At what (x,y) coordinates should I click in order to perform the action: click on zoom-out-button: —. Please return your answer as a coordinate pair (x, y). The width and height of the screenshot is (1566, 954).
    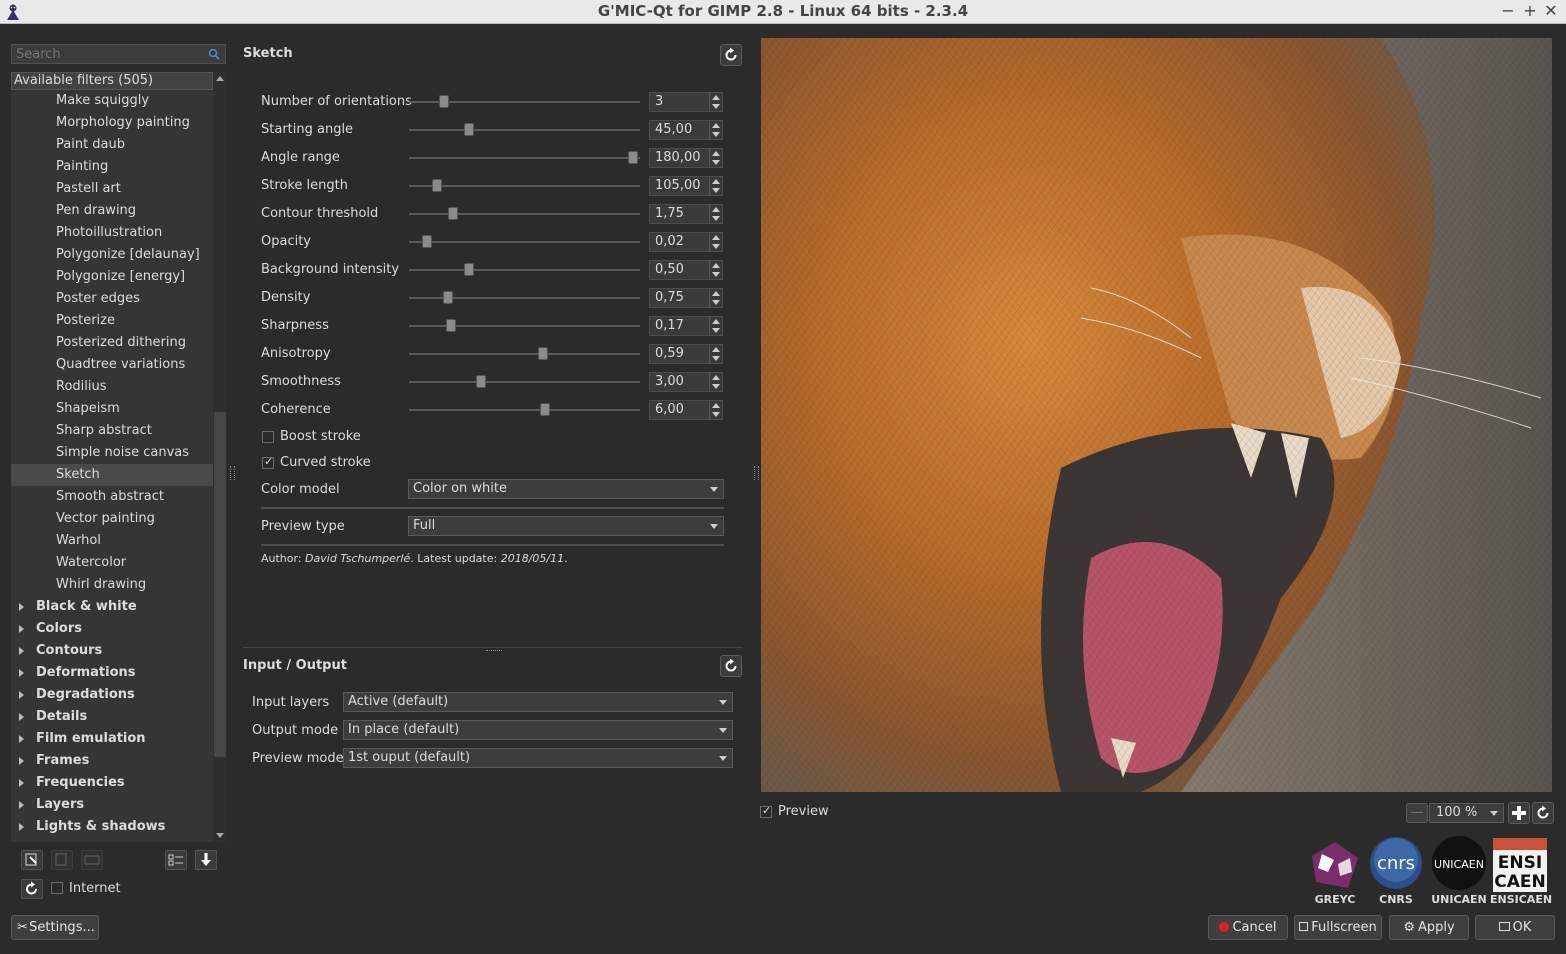
    Looking at the image, I should click on (1417, 813).